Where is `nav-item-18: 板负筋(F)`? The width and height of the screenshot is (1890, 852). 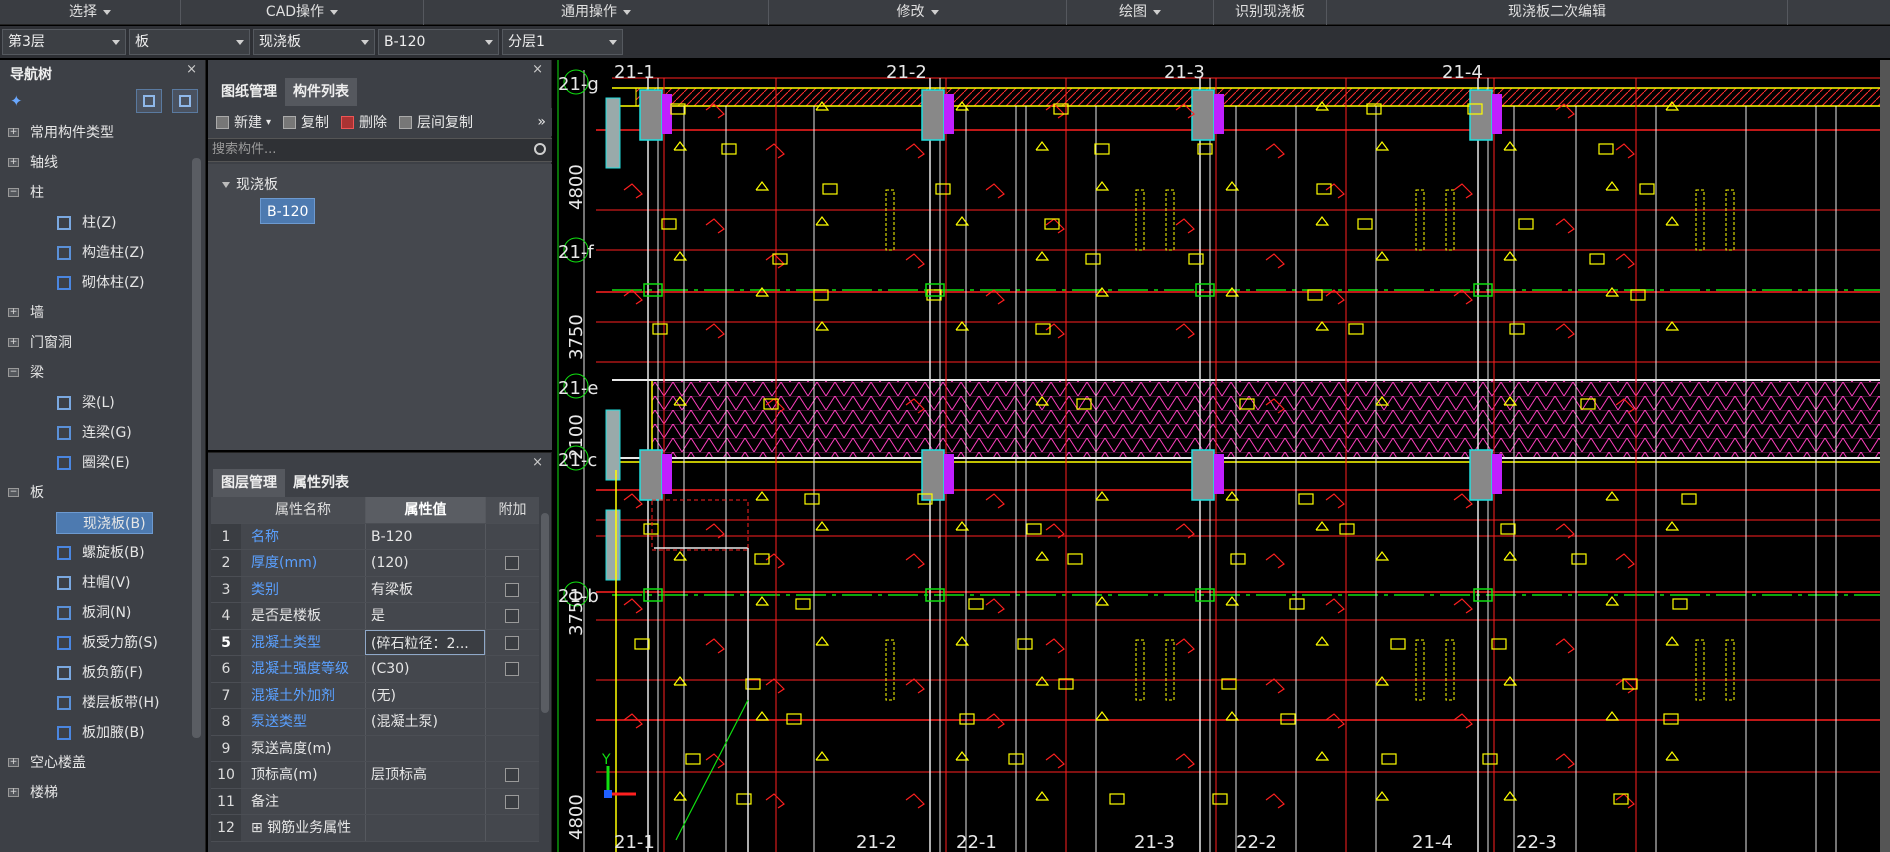 nav-item-18: 板负筋(F) is located at coordinates (102, 673).